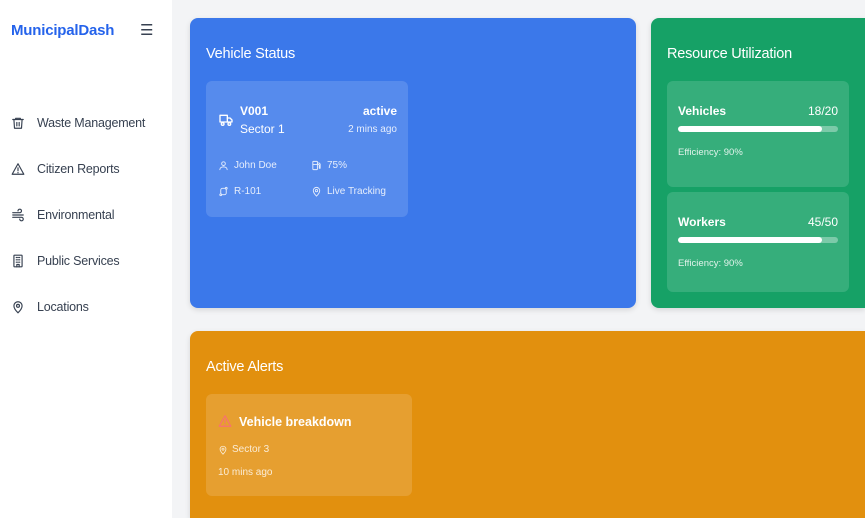 This screenshot has width=865, height=518. I want to click on trash-icon, so click(18, 123).